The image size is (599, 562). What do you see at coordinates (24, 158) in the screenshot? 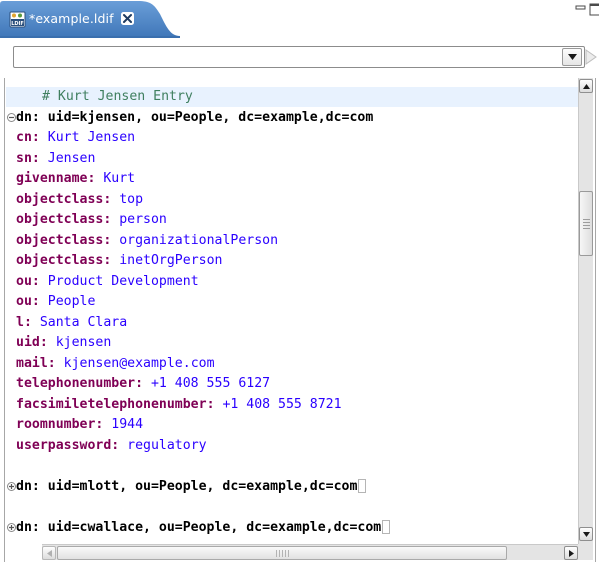
I see `attribute-name: sn` at bounding box center [24, 158].